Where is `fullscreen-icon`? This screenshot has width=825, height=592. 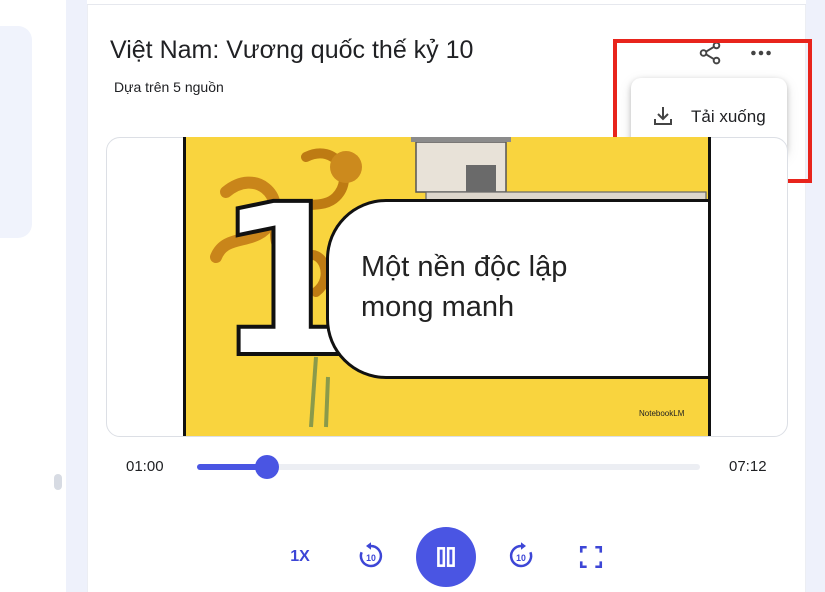
fullscreen-icon is located at coordinates (591, 557).